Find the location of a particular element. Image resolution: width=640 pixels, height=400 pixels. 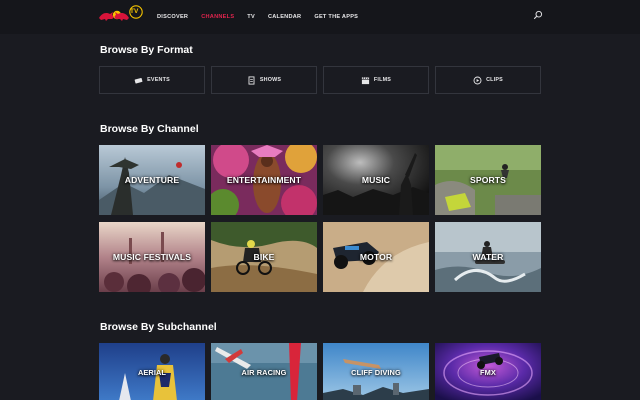

format-label: SHOWS is located at coordinates (270, 80).